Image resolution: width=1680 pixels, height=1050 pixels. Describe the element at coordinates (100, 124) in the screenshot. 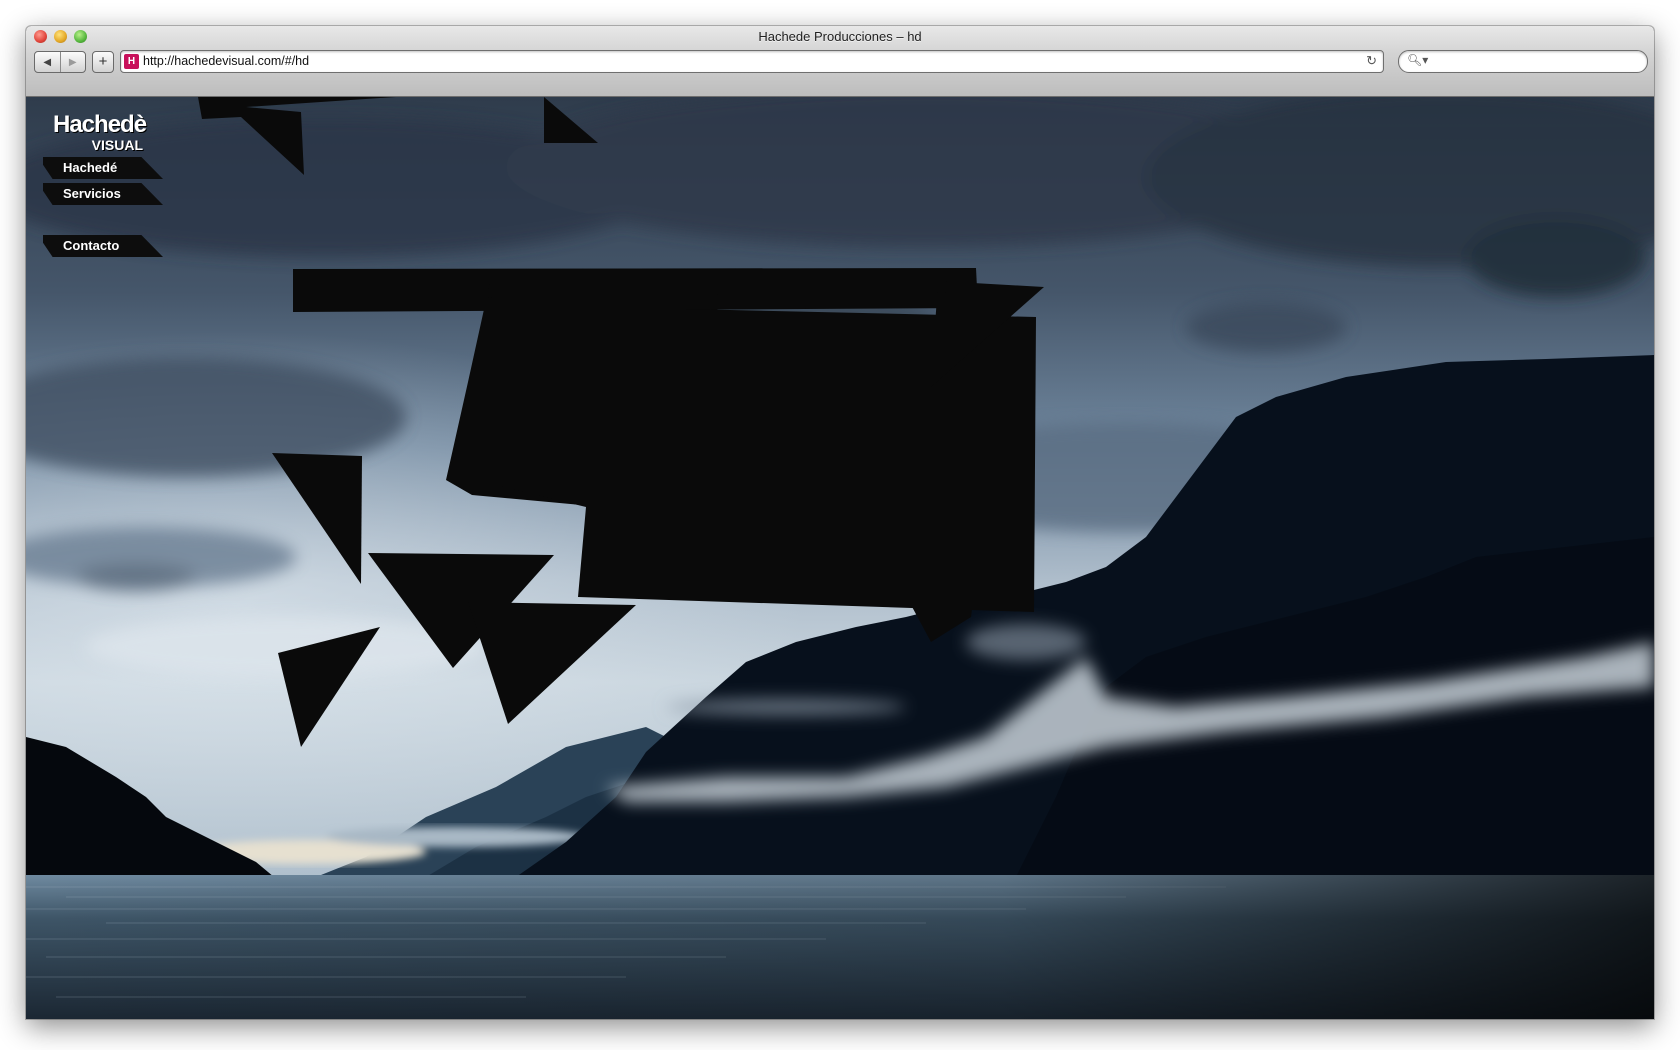

I see `logo-wordmark: Hachedè` at that location.